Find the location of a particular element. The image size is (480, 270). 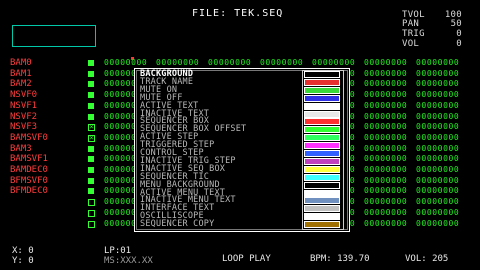

track-name: BAM0 is located at coordinates (40, 63).